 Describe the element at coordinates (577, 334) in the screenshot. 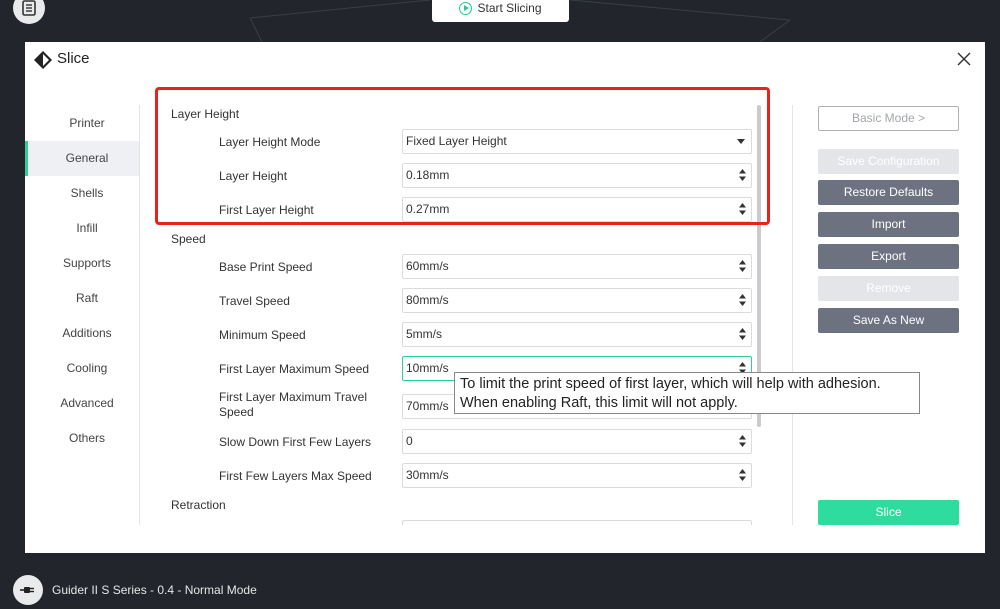

I see `minimum-speed-stepper: 5mm/s` at that location.